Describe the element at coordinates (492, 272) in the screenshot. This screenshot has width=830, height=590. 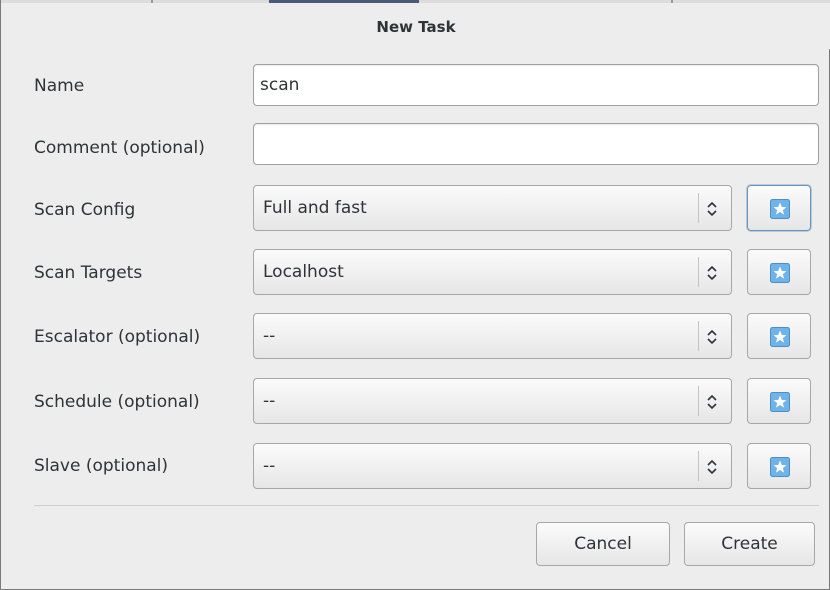
I see `scan-targets-select: Localhost` at that location.